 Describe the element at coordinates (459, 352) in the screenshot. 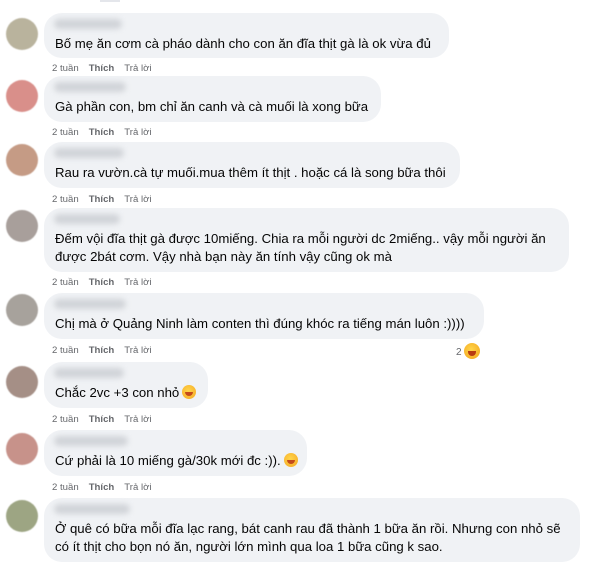

I see `reaction-count: 2` at that location.